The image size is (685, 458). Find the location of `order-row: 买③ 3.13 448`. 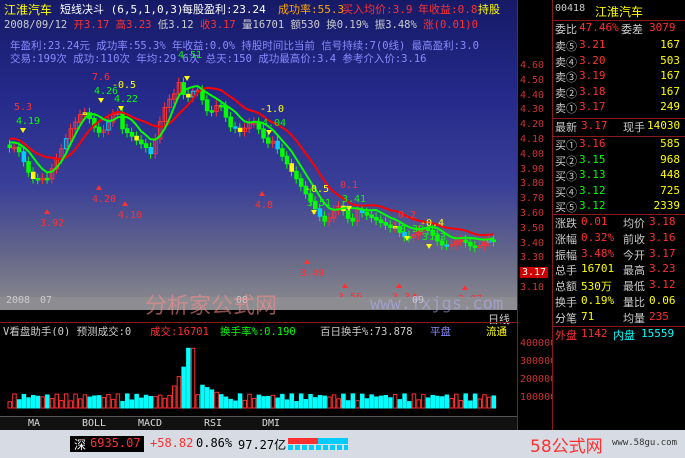

order-row: 买③ 3.13 448 is located at coordinates (617, 175).